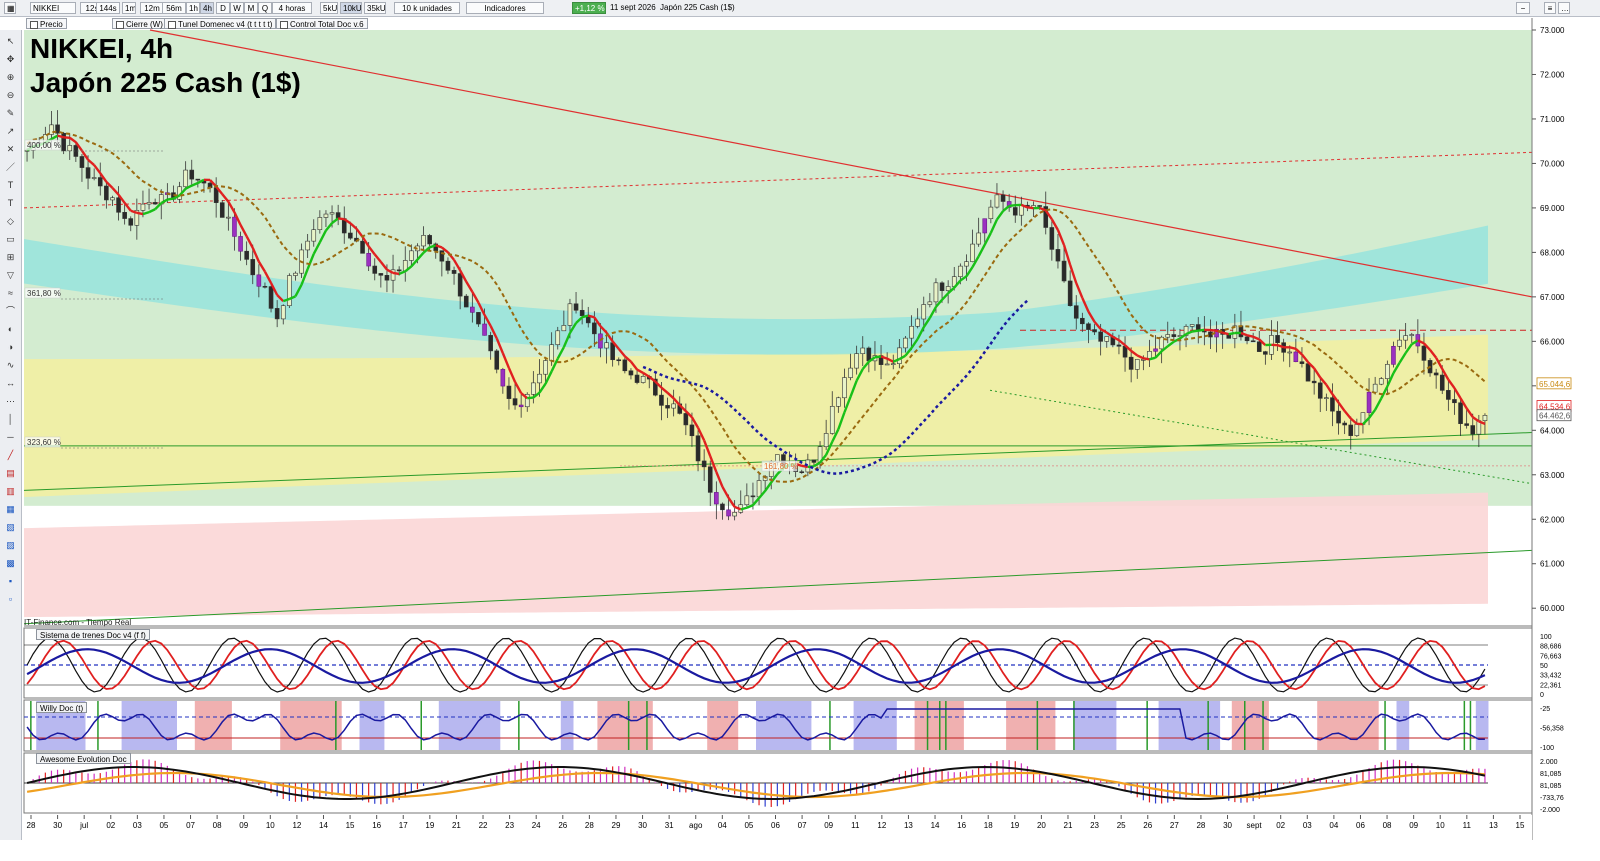  Describe the element at coordinates (102, 48) in the screenshot. I see `chart-title-line1: NIKKEI, 4h` at that location.